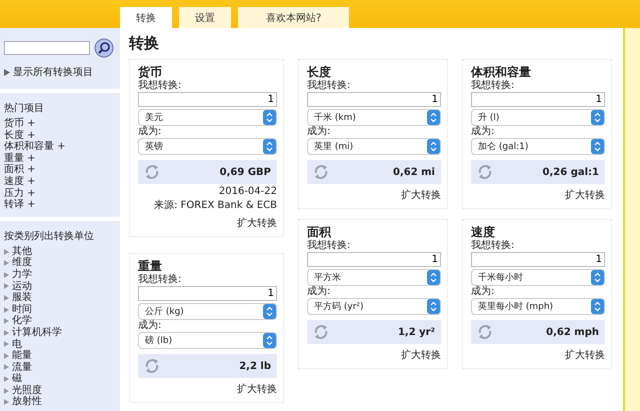  Describe the element at coordinates (247, 192) in the screenshot. I see `source-note: 2016-04-22` at that location.